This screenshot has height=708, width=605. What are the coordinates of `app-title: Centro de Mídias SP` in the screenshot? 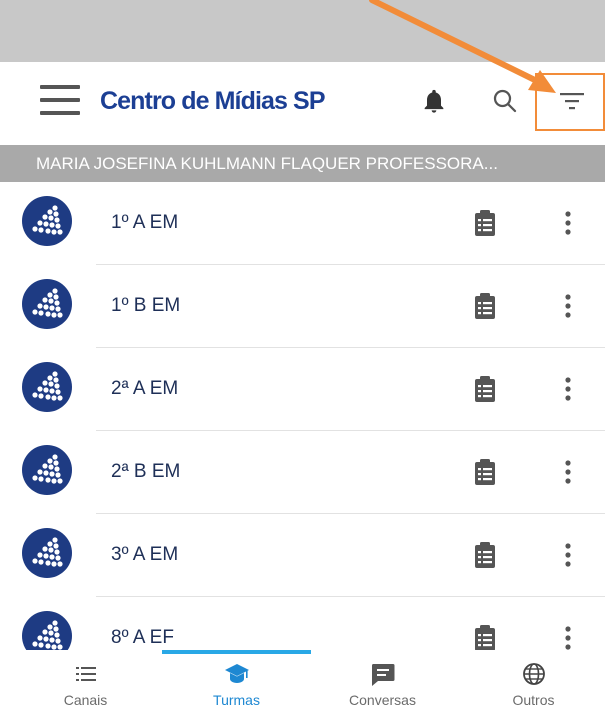 It's located at (213, 101).